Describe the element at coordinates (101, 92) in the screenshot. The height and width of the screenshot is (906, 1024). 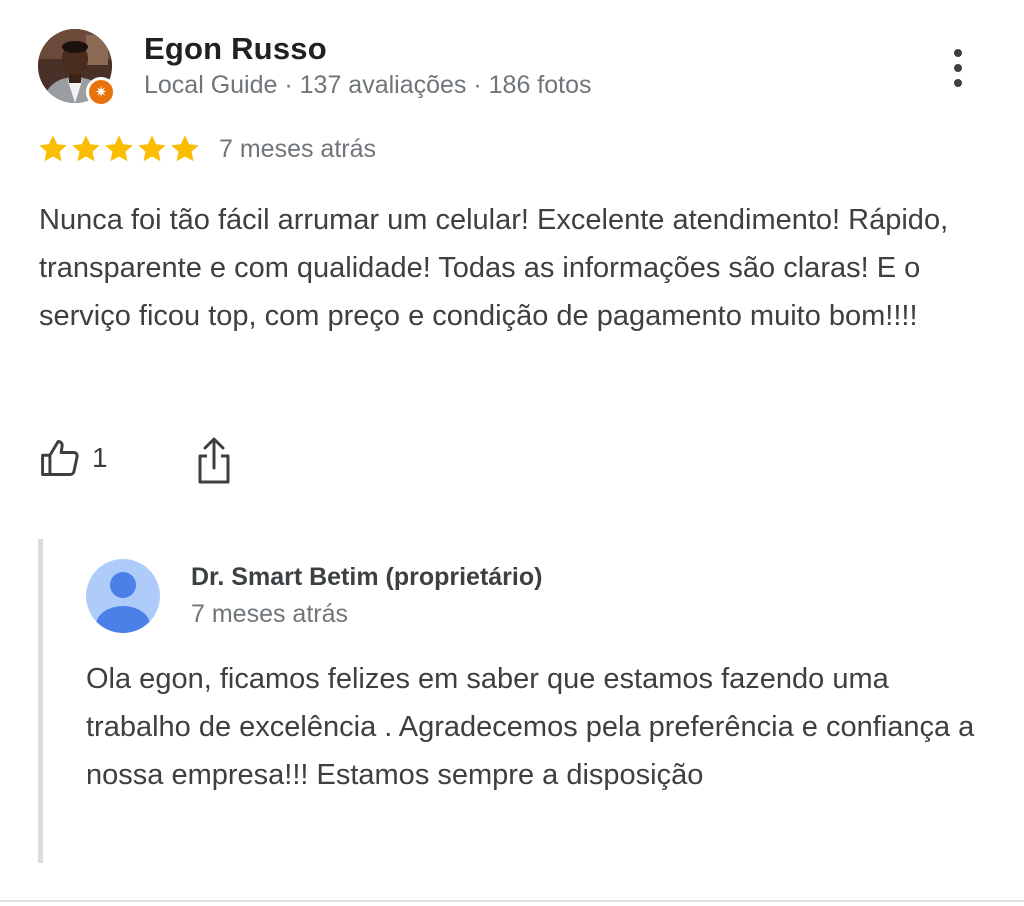
I see `local-guide-badge-icon: ✷` at that location.